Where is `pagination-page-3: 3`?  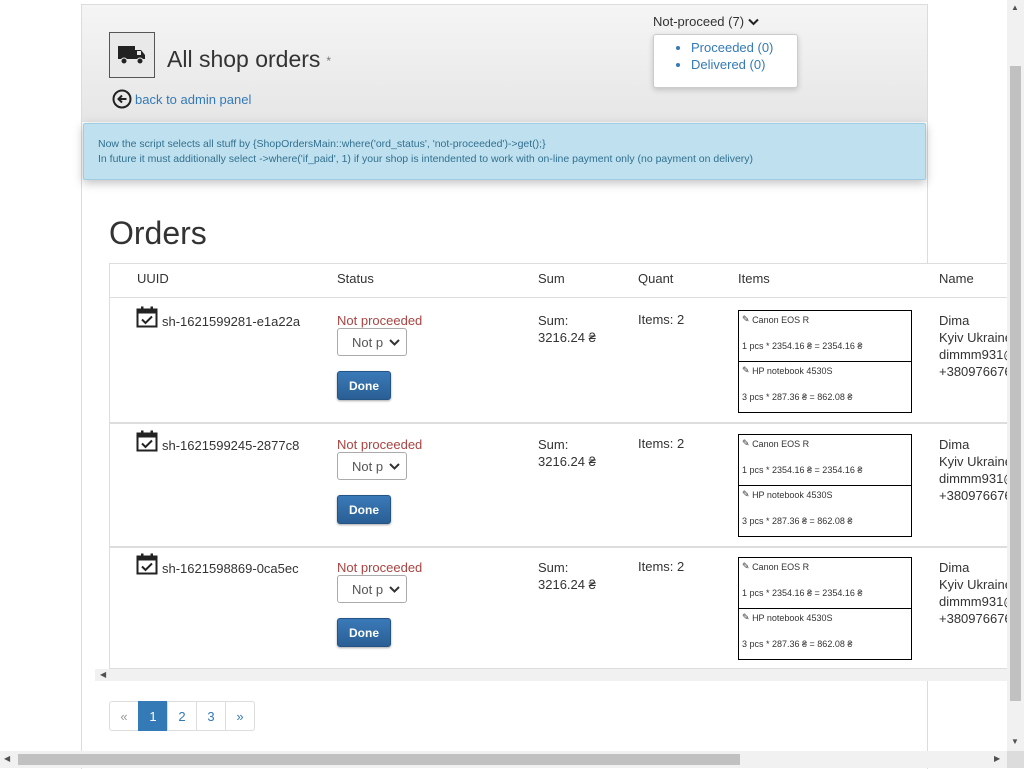 pagination-page-3: 3 is located at coordinates (211, 716).